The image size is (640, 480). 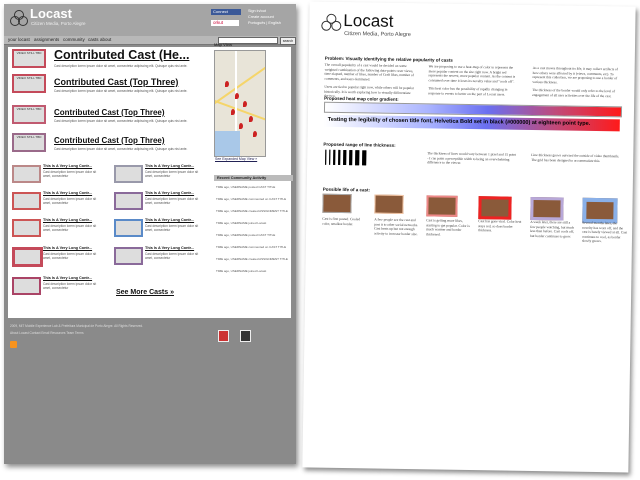 What do you see at coordinates (257, 11) in the screenshot?
I see `sign-in-link: Sign in/out` at bounding box center [257, 11].